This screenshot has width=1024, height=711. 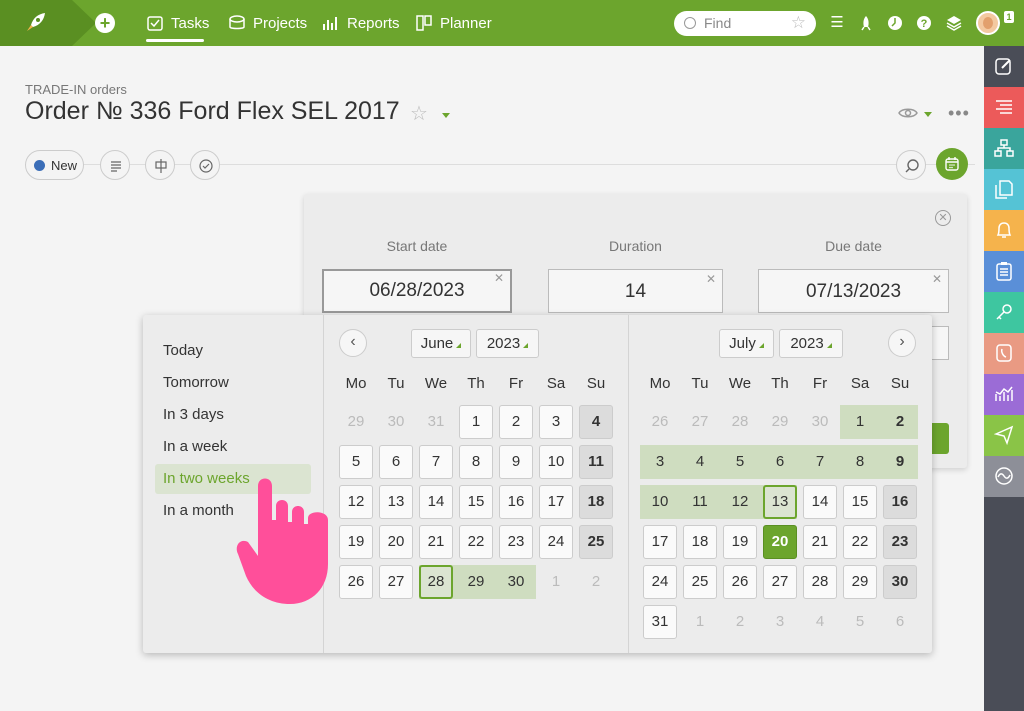 I want to click on nav-reports: Reports, so click(x=361, y=23).